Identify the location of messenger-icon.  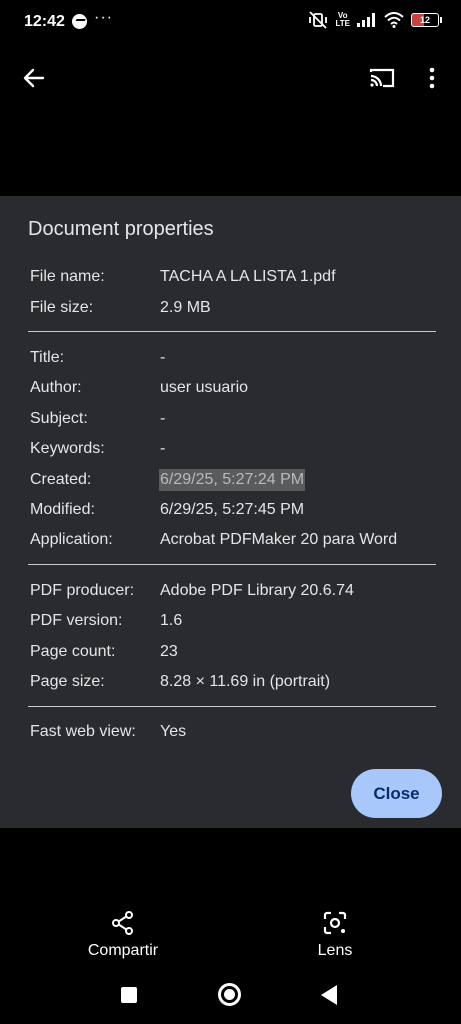
(79, 21).